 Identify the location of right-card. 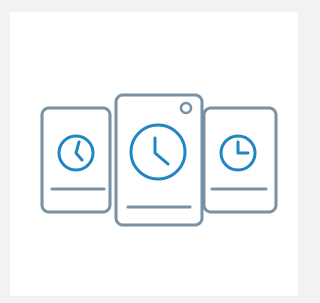
(240, 160).